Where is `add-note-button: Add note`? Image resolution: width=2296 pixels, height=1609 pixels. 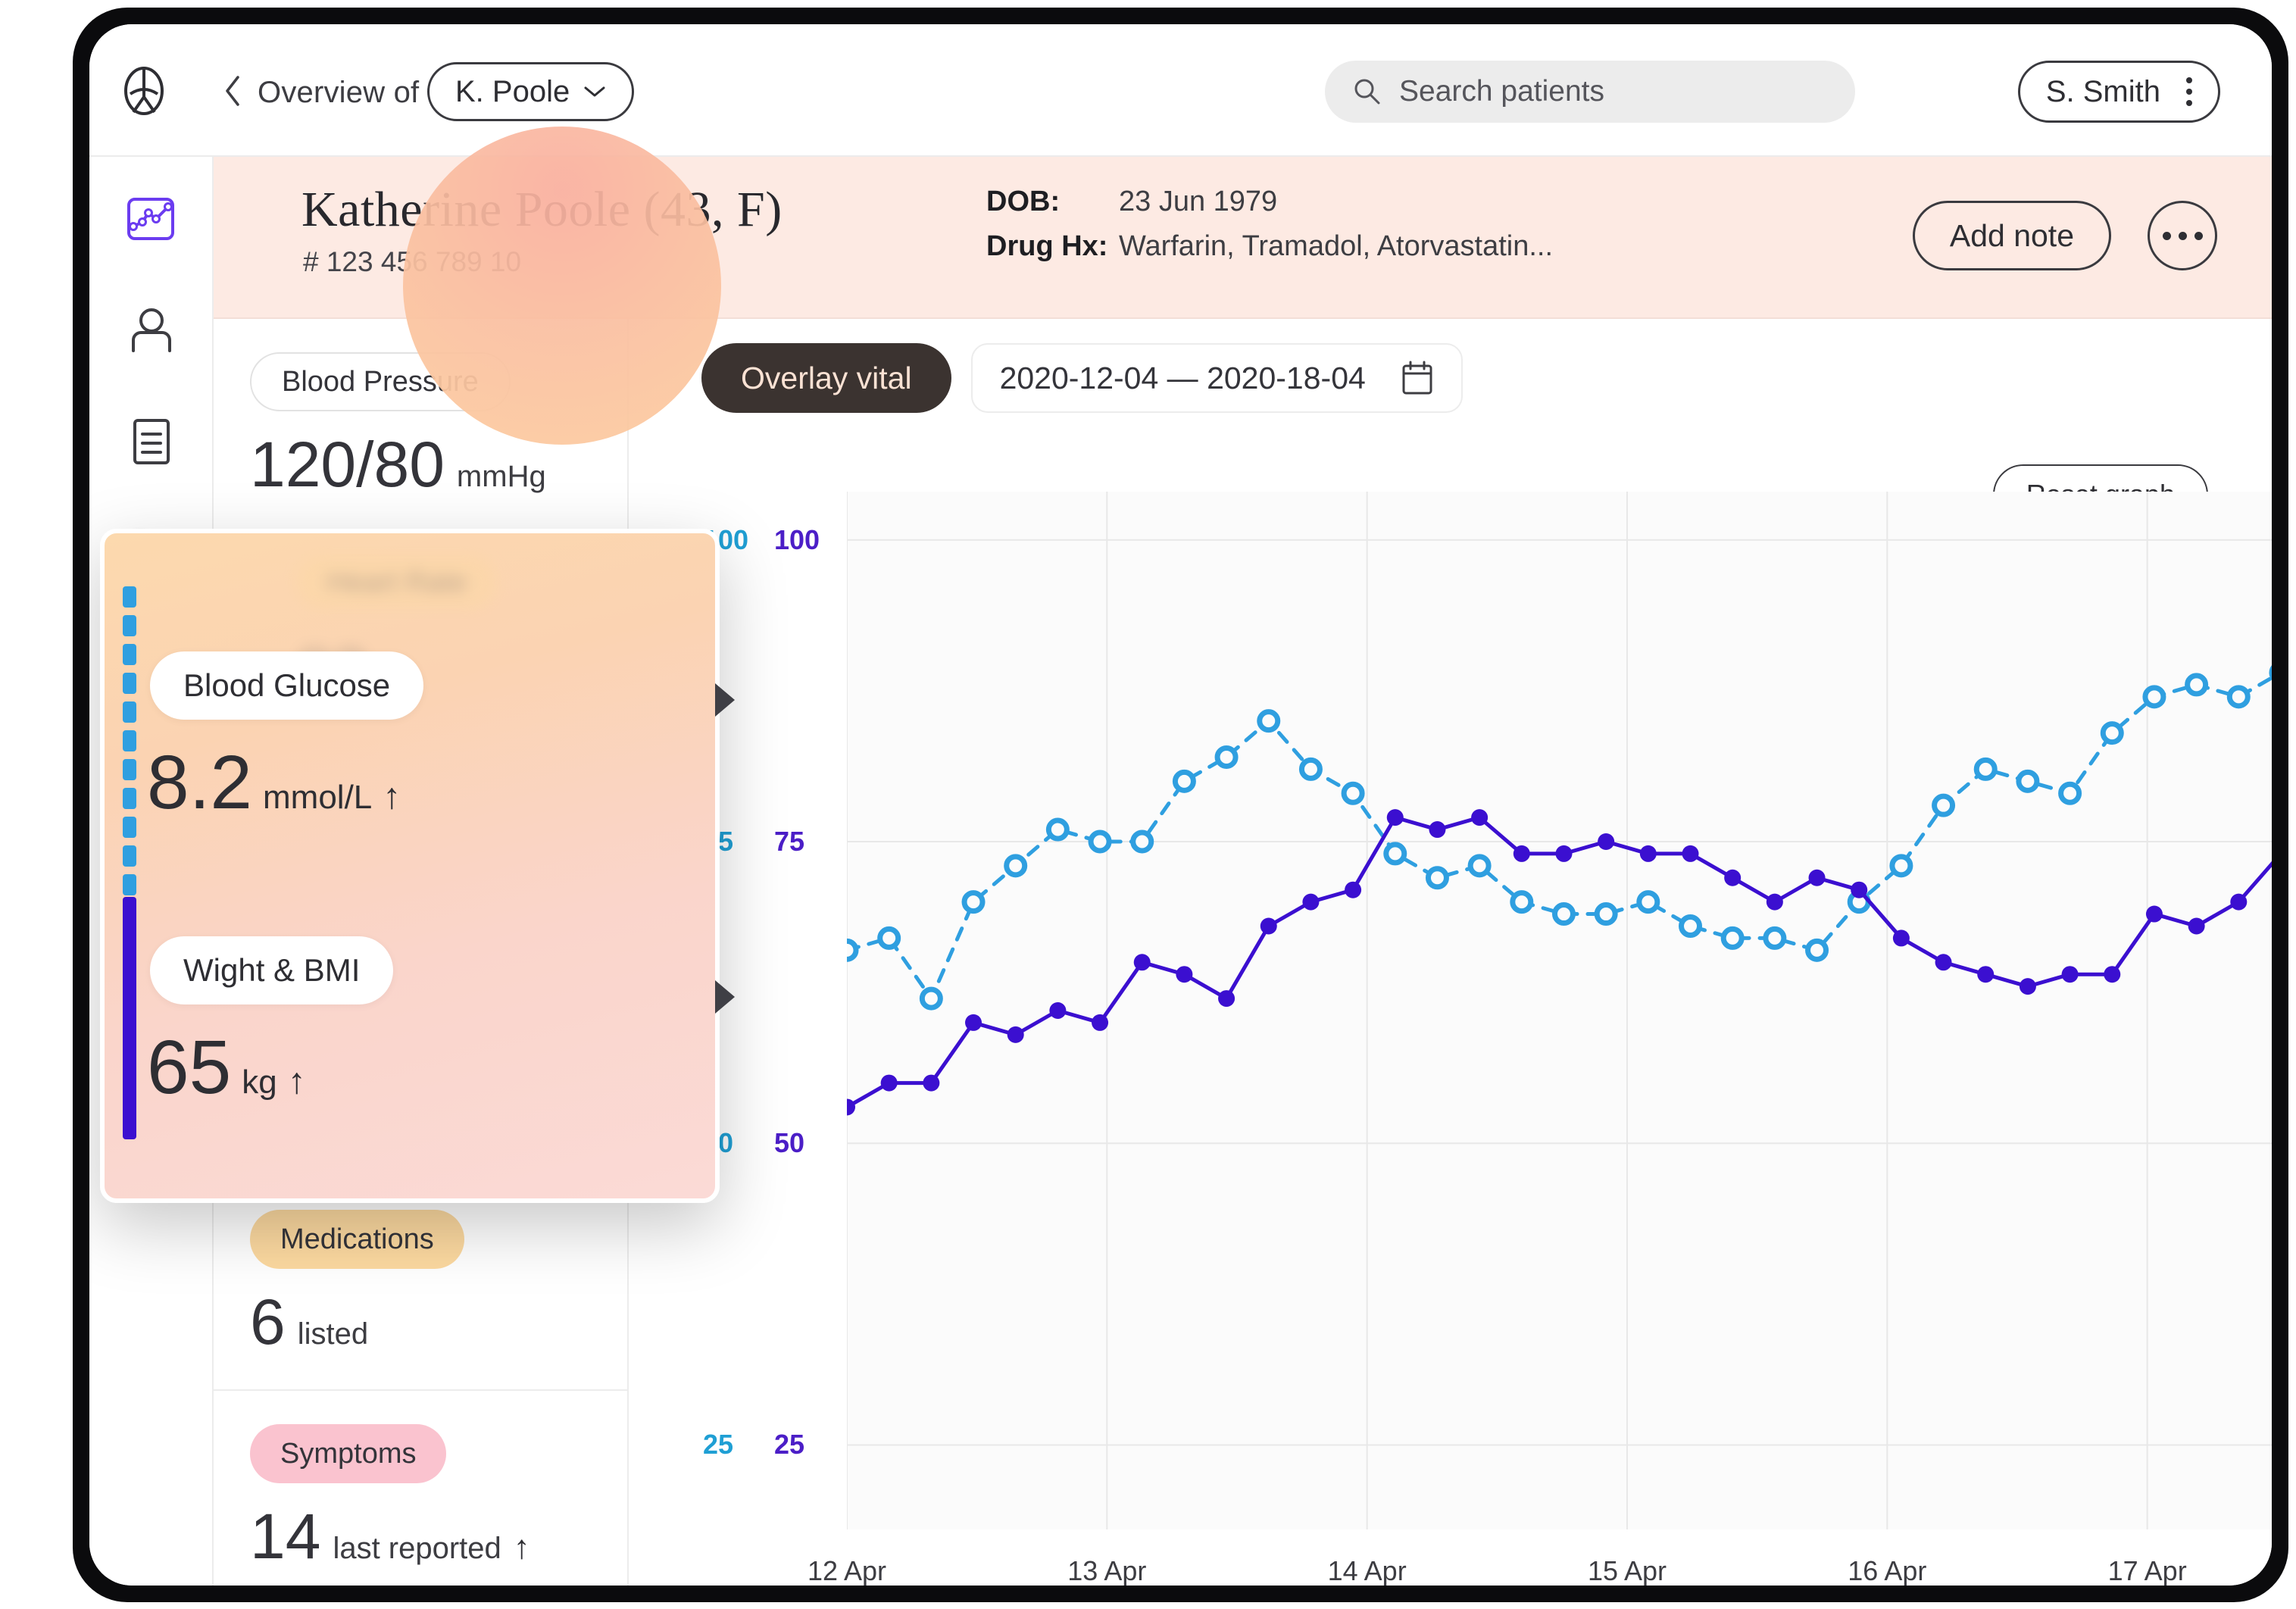 add-note-button: Add note is located at coordinates (2011, 235).